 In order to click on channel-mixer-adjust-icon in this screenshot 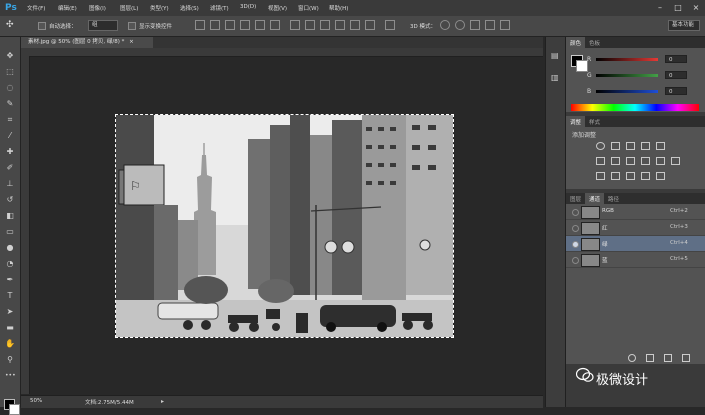, I will do `click(660, 161)`.